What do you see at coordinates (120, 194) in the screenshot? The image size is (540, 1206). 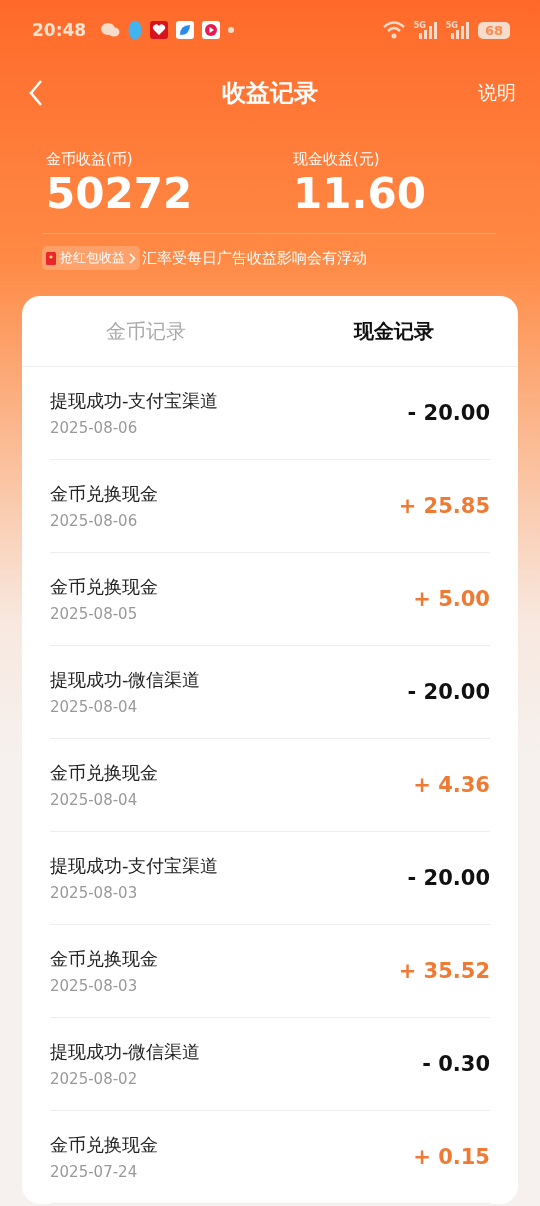 I see `summary-value: 50272` at bounding box center [120, 194].